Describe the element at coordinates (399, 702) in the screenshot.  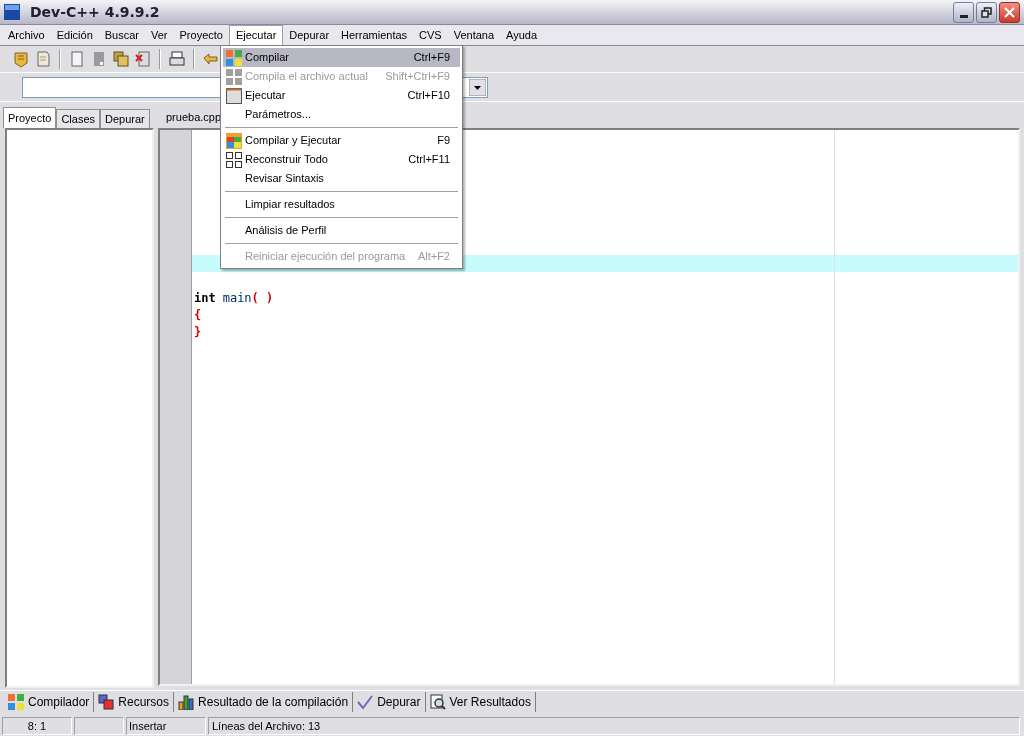
I see `tab-label: Depurar` at that location.